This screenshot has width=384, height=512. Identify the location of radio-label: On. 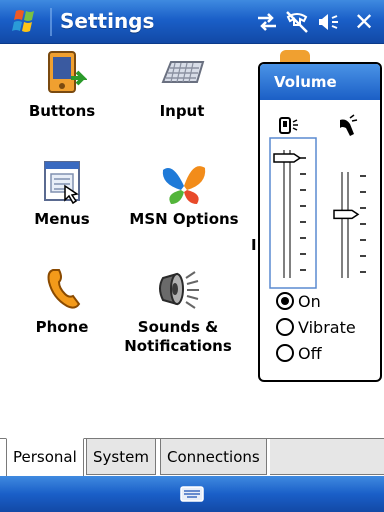
(309, 301).